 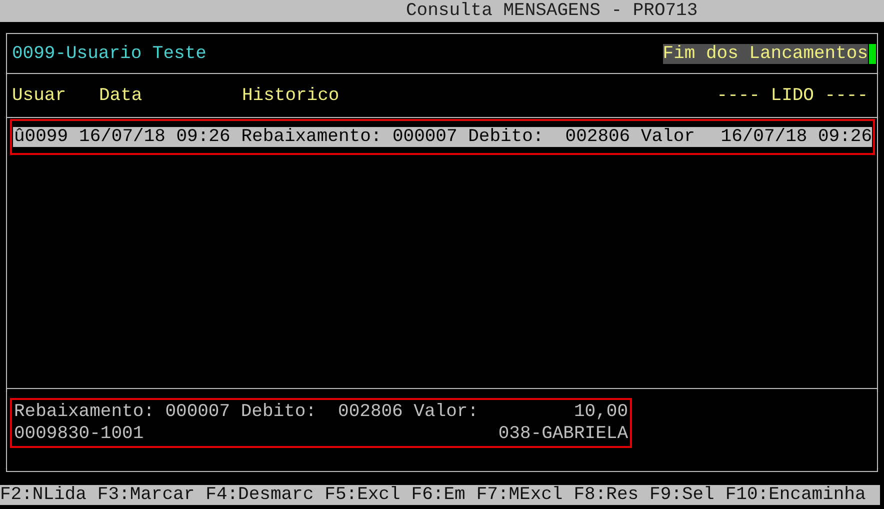 I want to click on function-key: F10:Encaminha, so click(x=795, y=495).